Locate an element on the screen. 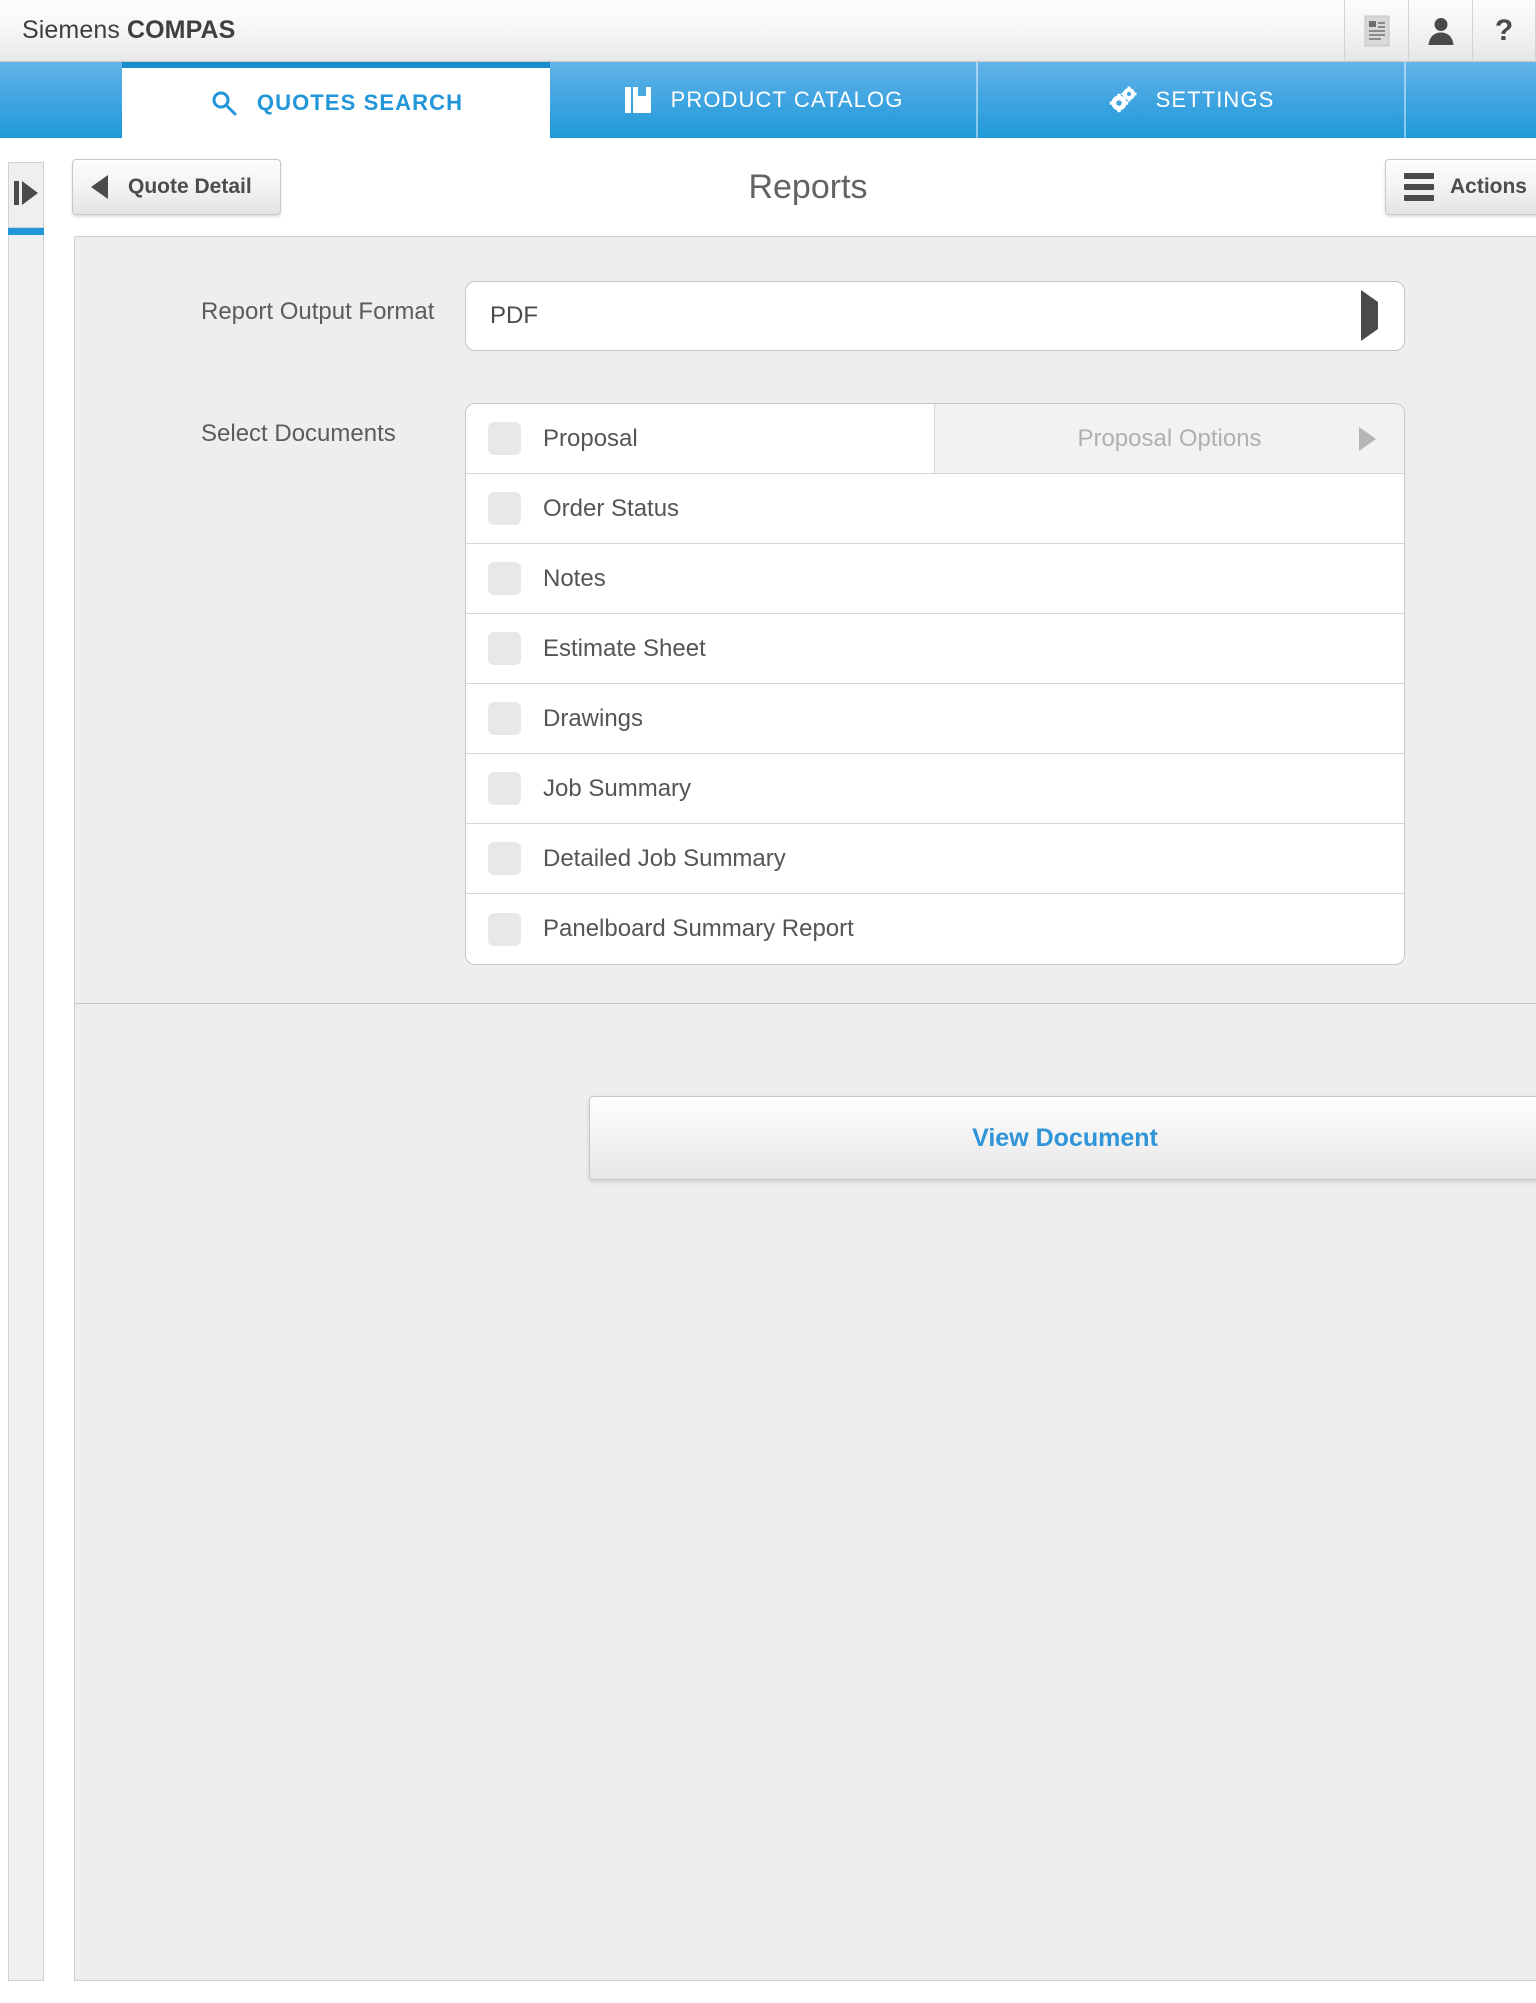  expand-panel-icon is located at coordinates (26, 195).